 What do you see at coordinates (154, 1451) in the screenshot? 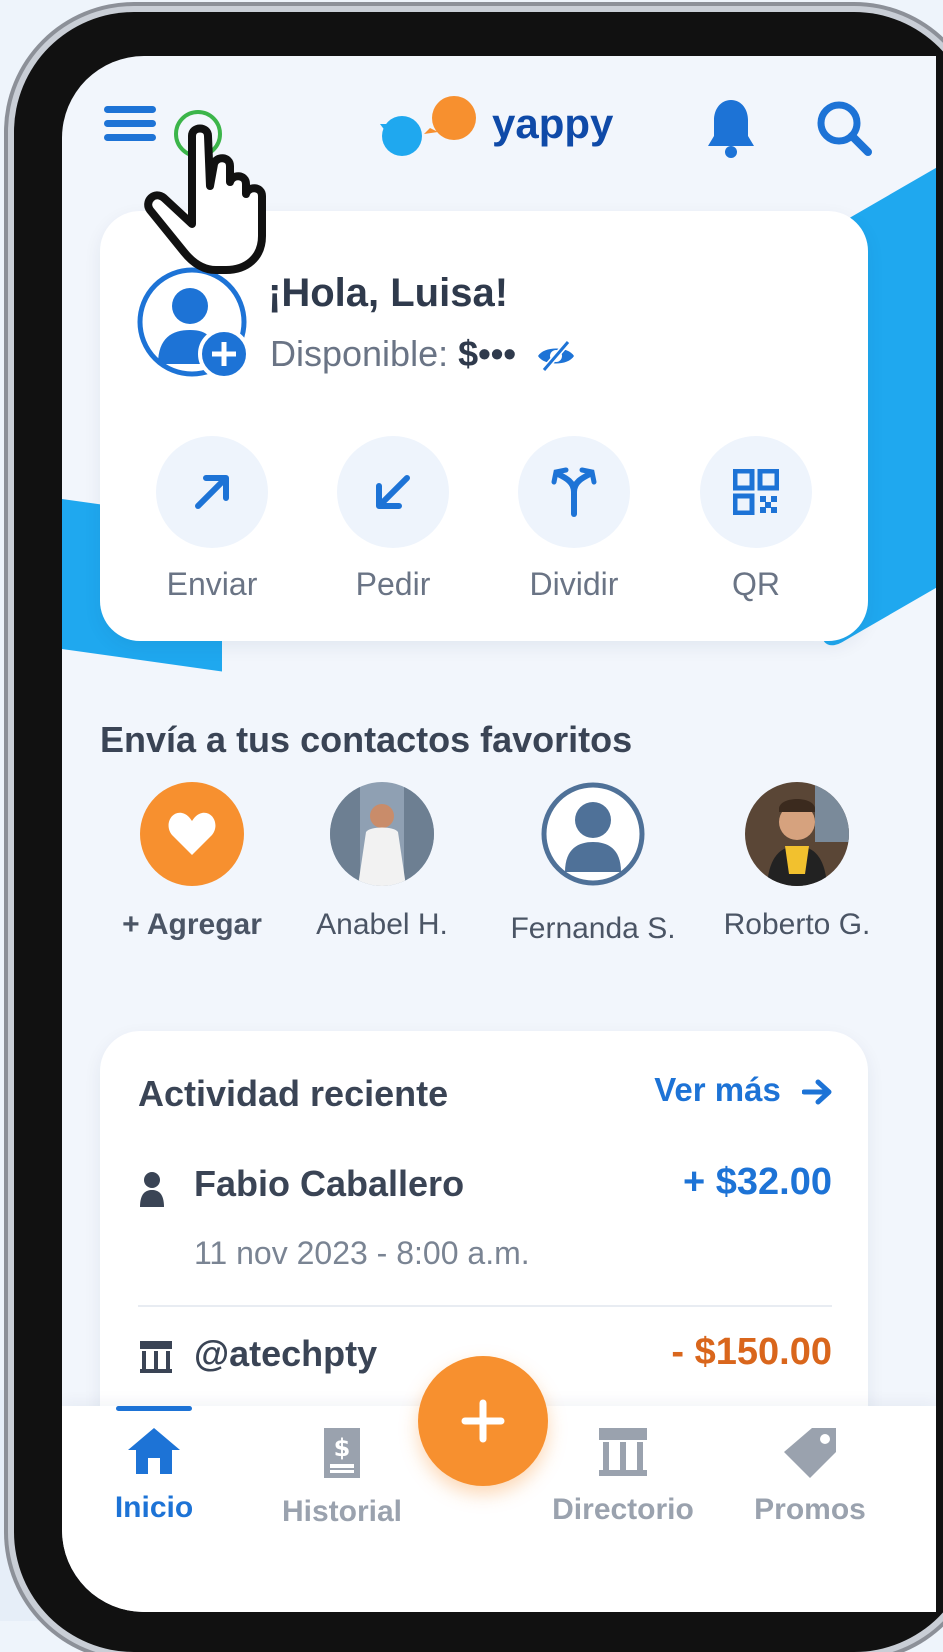
I see `home-icon` at bounding box center [154, 1451].